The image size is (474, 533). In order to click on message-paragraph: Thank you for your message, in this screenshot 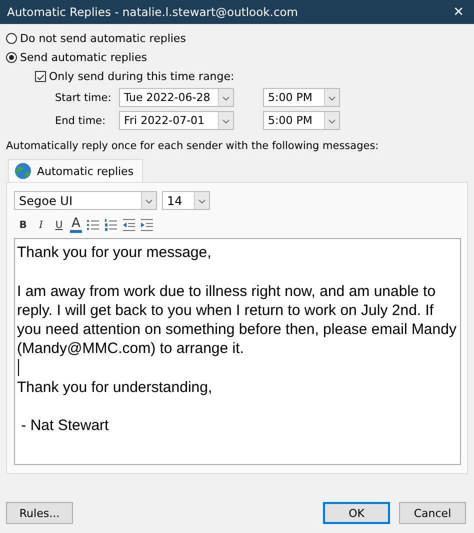, I will do `click(114, 252)`.